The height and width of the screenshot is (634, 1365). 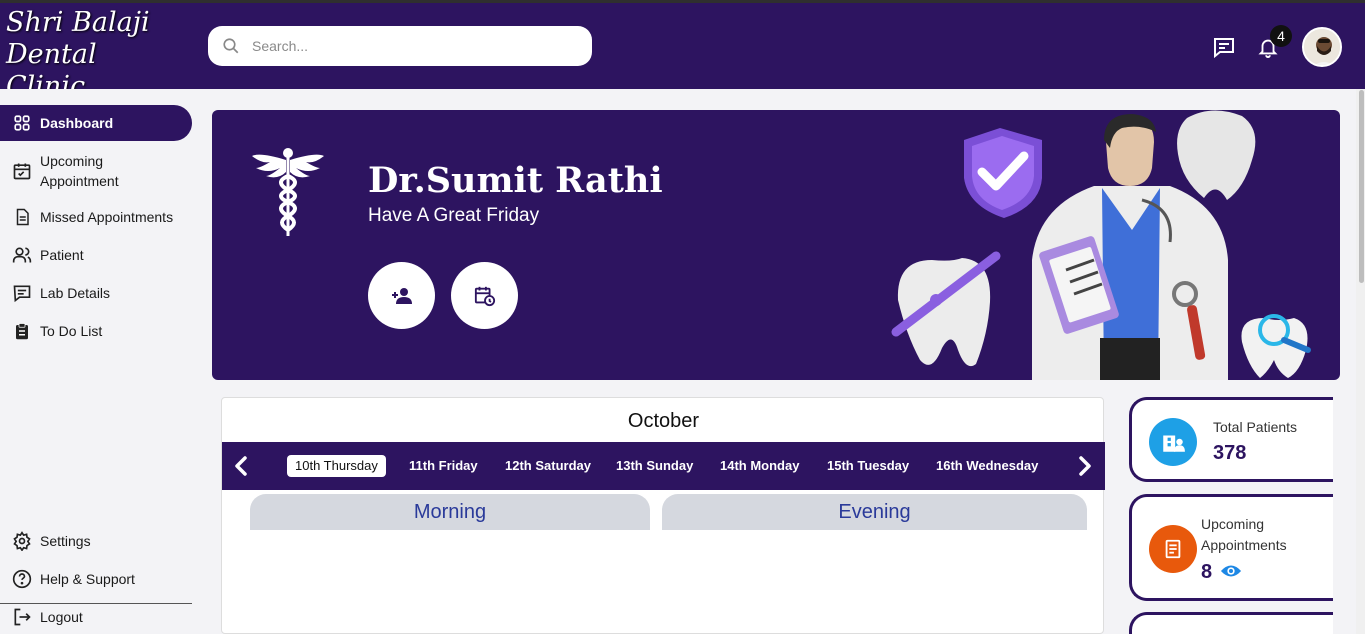 I want to click on upcoming-appointments-card: Upcoming Appointments 8, so click(x=1231, y=547).